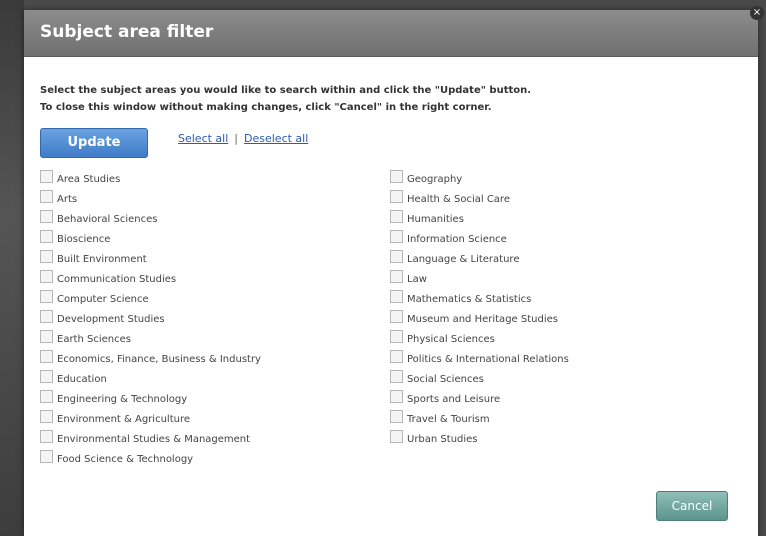 This screenshot has width=766, height=536. Describe the element at coordinates (150, 240) in the screenshot. I see `subject-item: Bioscience` at that location.